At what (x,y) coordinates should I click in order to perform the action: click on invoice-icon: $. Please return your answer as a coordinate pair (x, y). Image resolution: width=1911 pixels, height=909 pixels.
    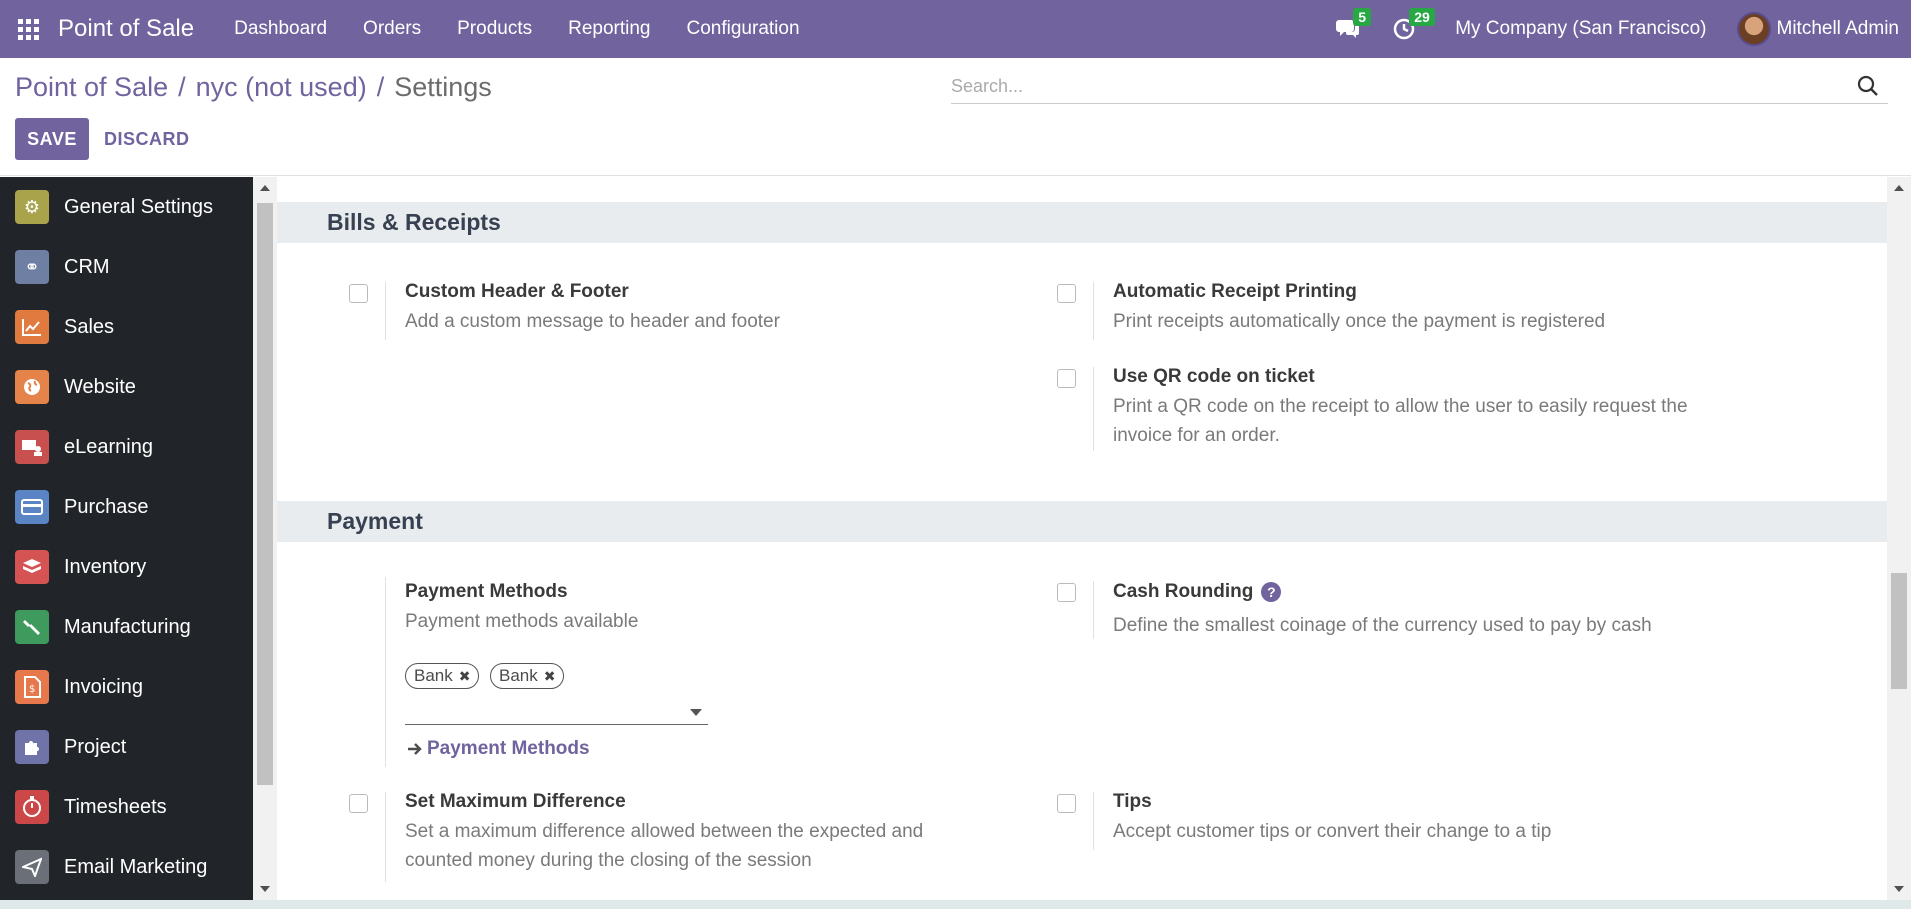
    Looking at the image, I should click on (32, 687).